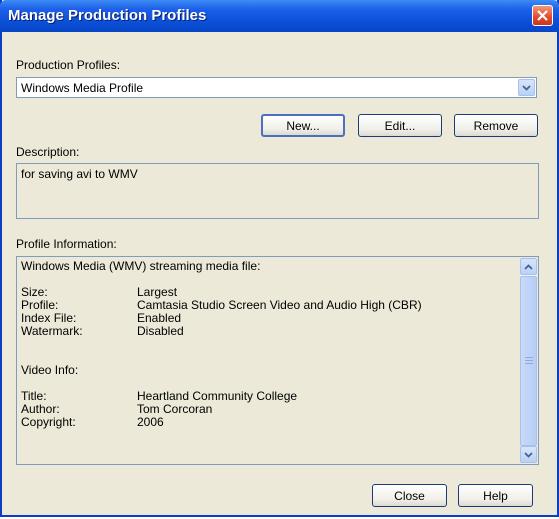 Image resolution: width=559 pixels, height=519 pixels. I want to click on video-info-row: Author: Tom Corcoran, so click(117, 409).